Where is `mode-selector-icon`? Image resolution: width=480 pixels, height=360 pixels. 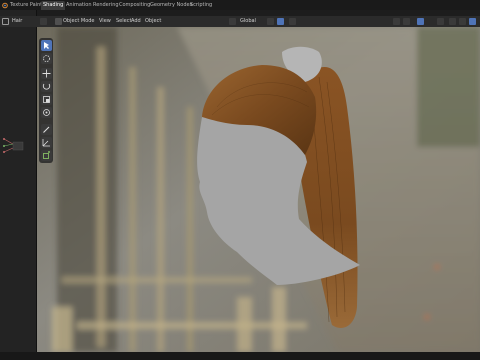 mode-selector-icon is located at coordinates (58, 21).